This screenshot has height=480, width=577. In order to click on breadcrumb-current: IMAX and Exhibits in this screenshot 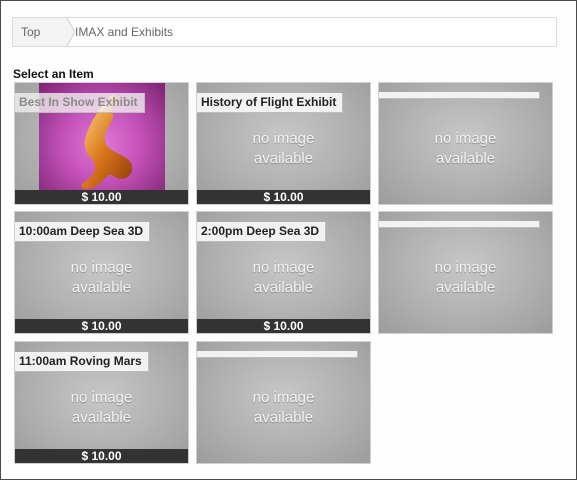, I will do `click(124, 32)`.